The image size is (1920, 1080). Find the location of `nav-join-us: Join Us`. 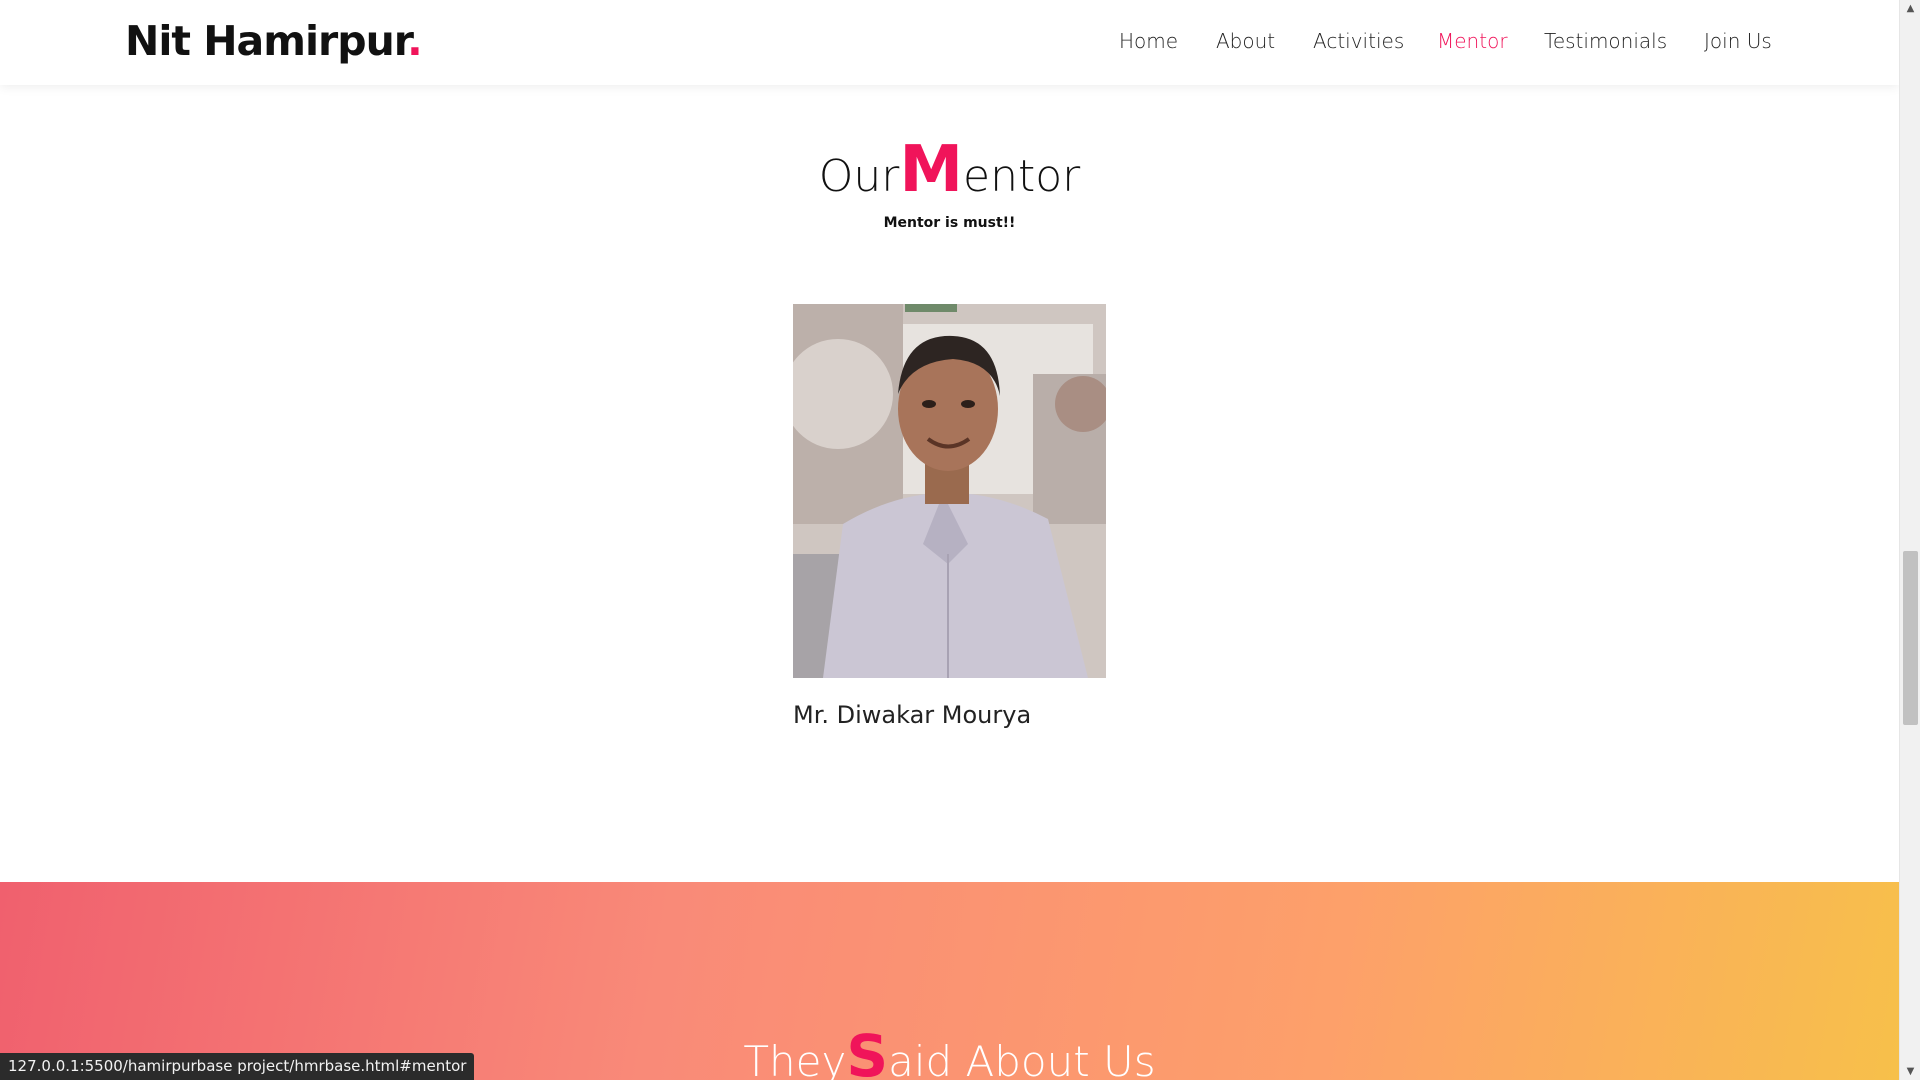

nav-join-us: Join Us is located at coordinates (1738, 41).